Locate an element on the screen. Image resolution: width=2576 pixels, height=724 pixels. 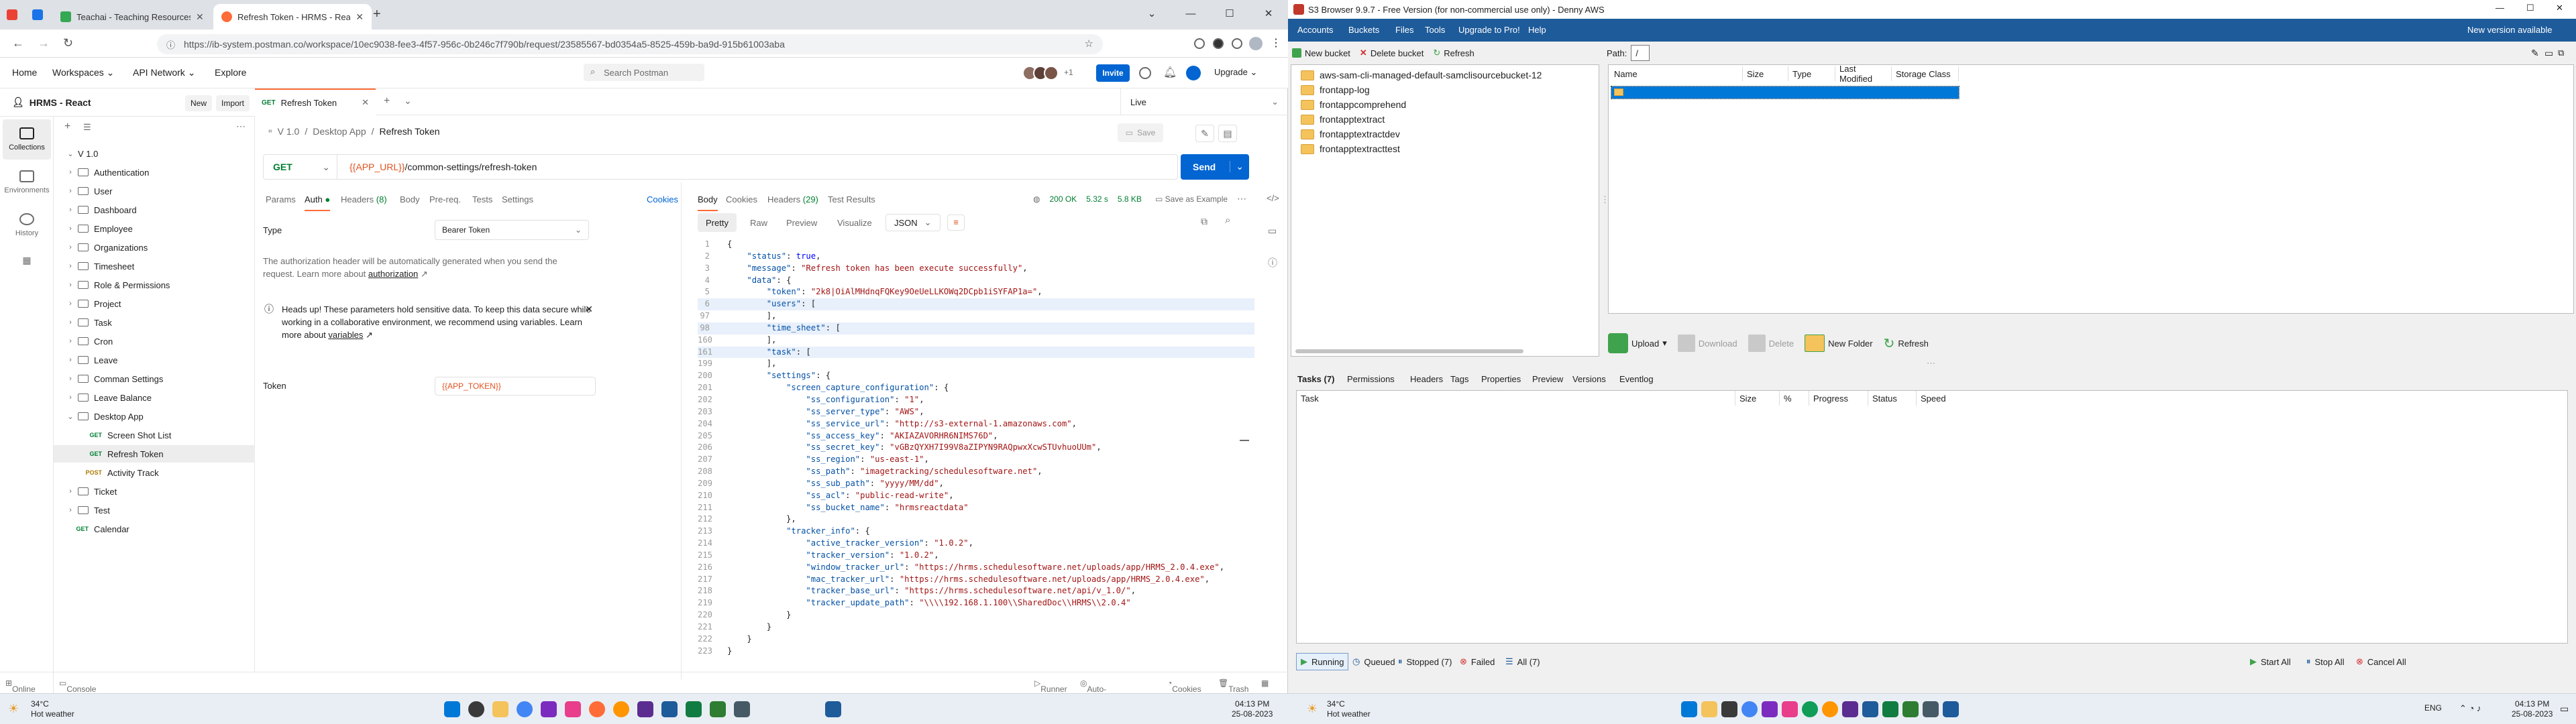
bucket-item: frontapptextract is located at coordinates (1343, 119).